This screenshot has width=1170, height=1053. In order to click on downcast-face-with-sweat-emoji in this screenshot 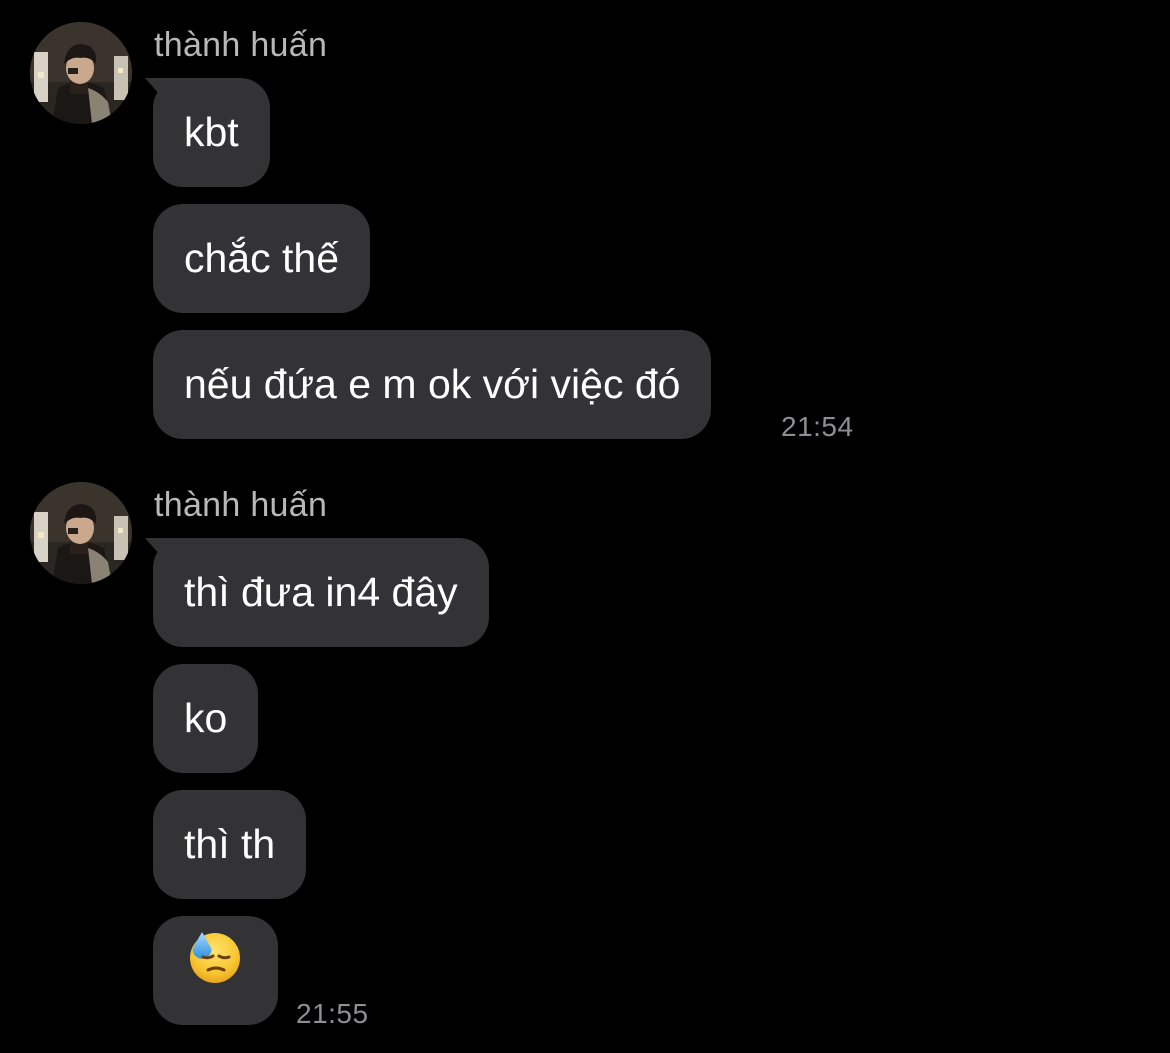, I will do `click(214, 970)`.